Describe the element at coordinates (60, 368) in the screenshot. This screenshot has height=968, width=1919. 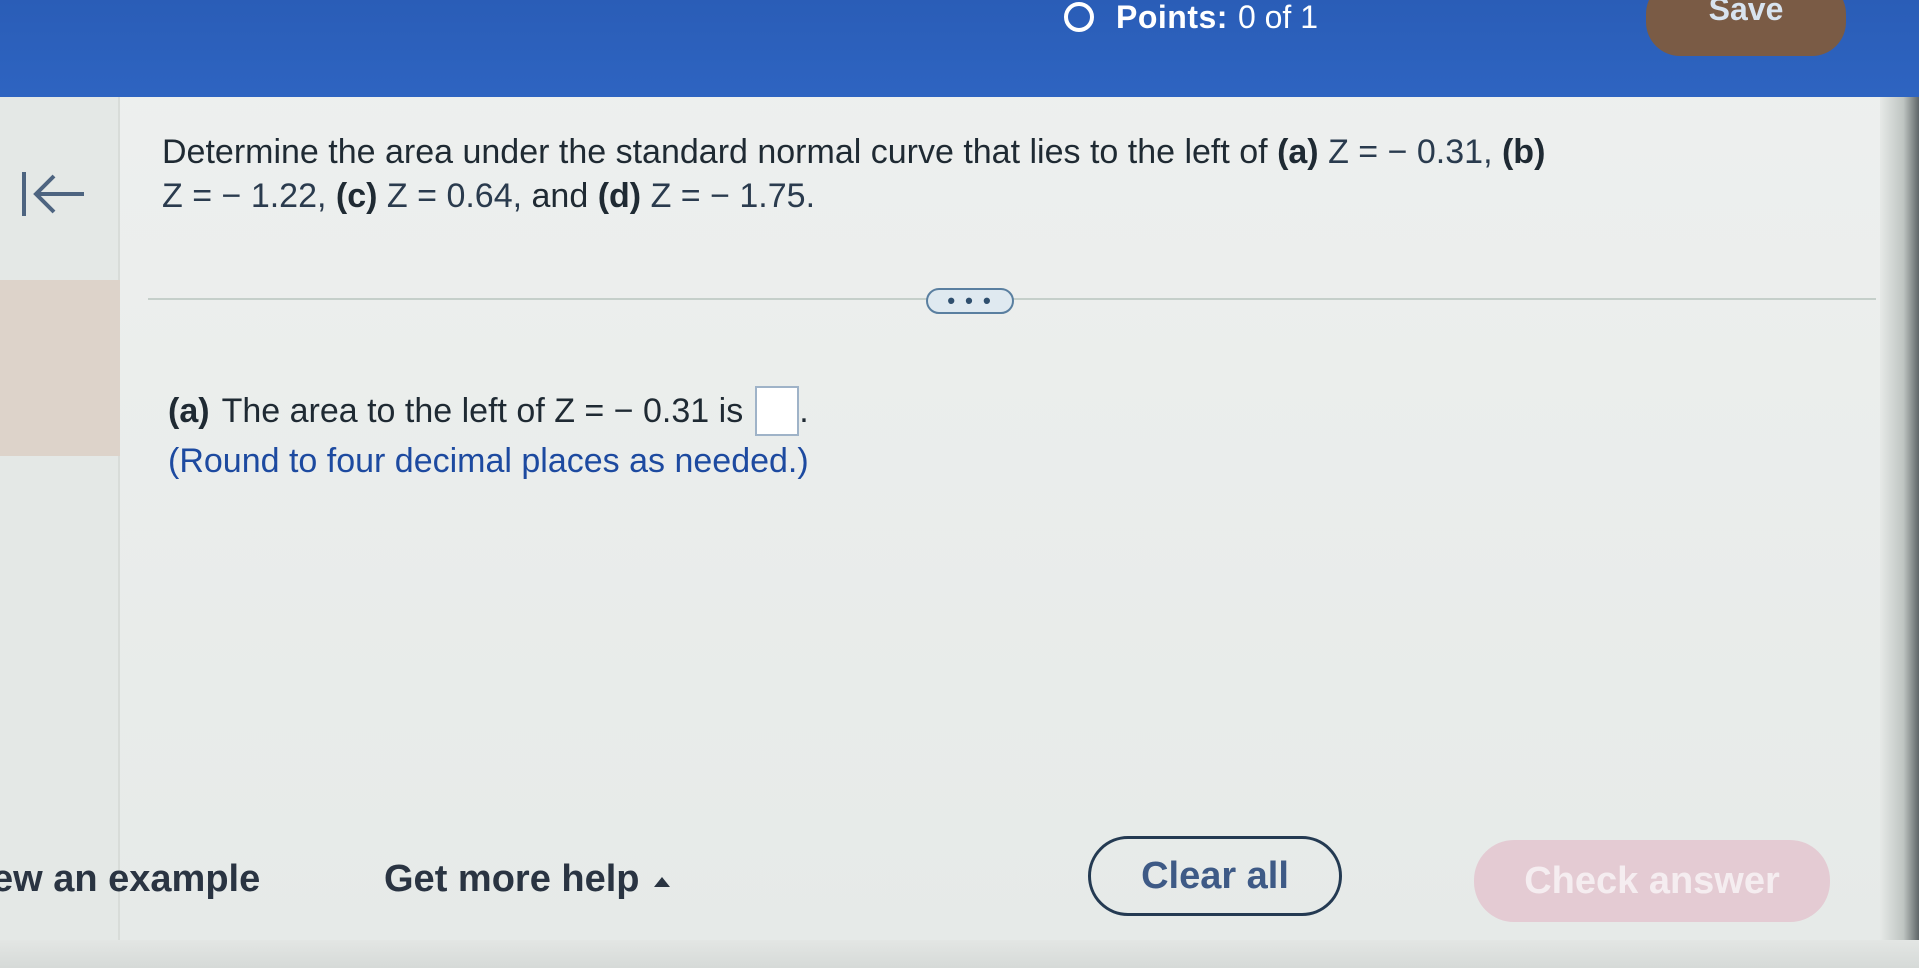
I see `left-accent-panel` at that location.